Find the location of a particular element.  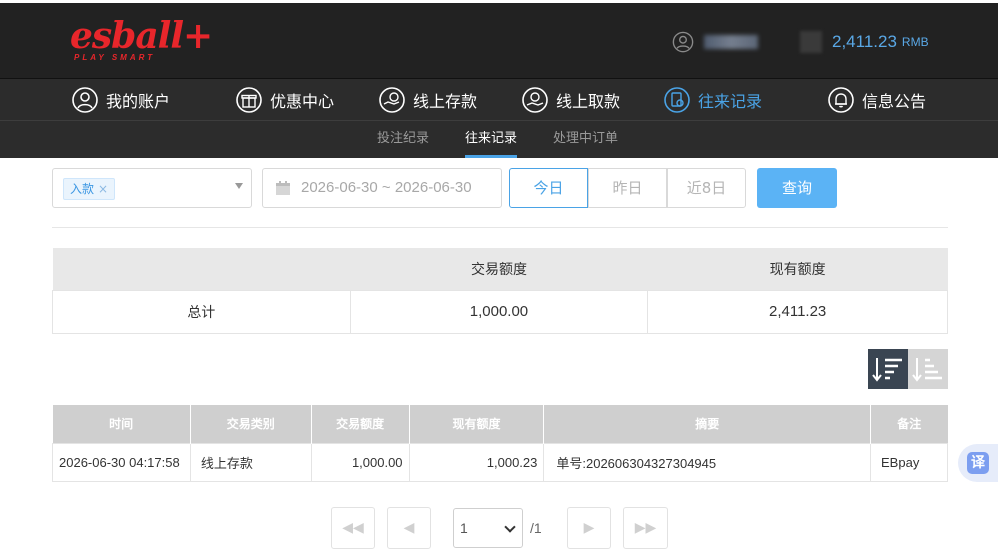

balance-display: 2,411.23 RMB is located at coordinates (864, 42).